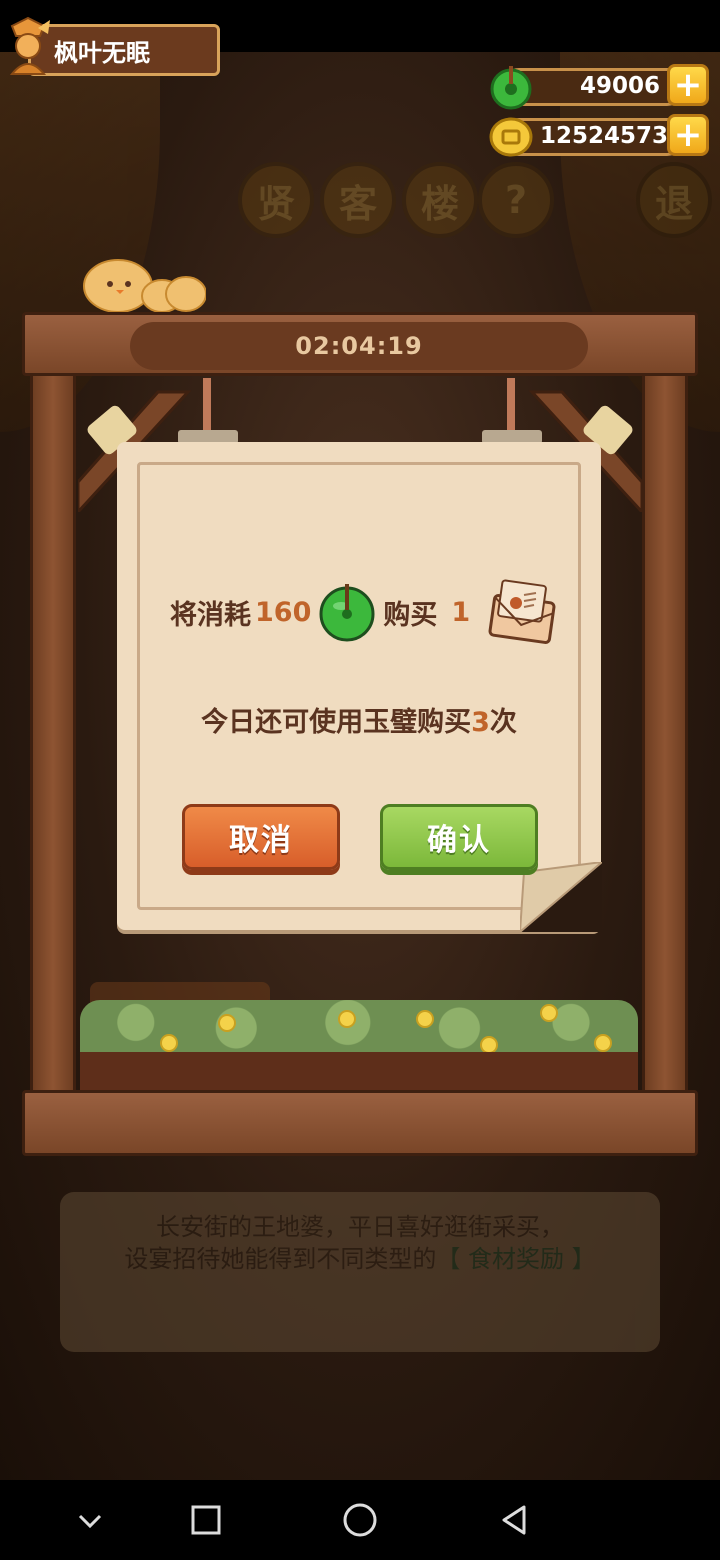 The height and width of the screenshot is (1560, 720). What do you see at coordinates (459, 837) in the screenshot?
I see `confirm-button: 确认` at bounding box center [459, 837].